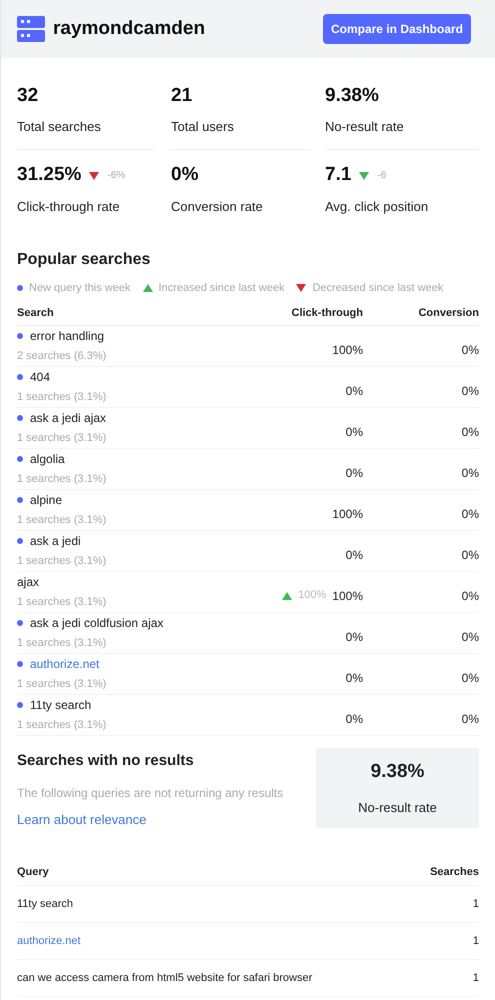 This screenshot has height=1000, width=495. What do you see at coordinates (150, 793) in the screenshot?
I see `description-text: The following queries are not returning any results` at bounding box center [150, 793].